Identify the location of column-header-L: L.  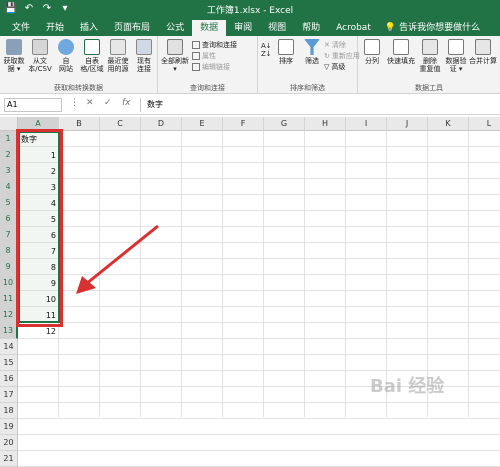
(484, 124).